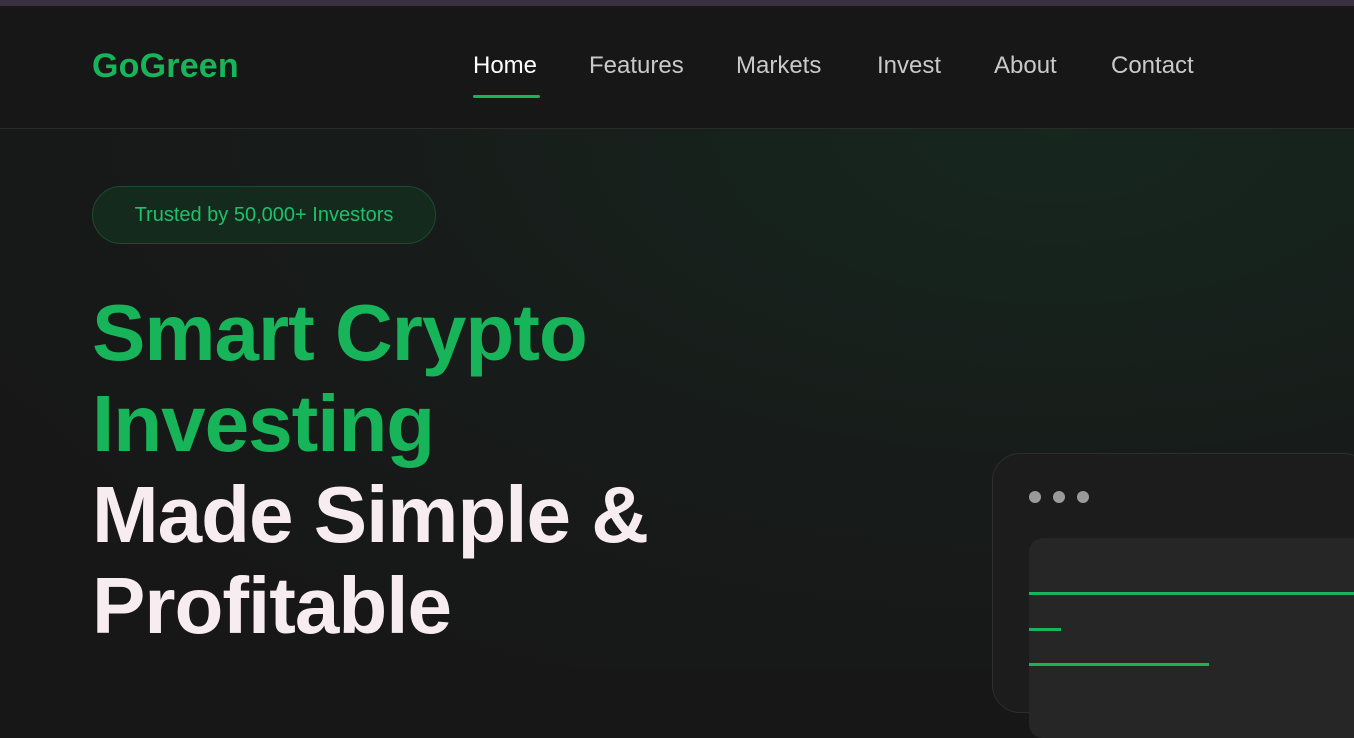 This screenshot has height=738, width=1354. I want to click on trust-badge: Trusted by 50,000+ Investors, so click(264, 215).